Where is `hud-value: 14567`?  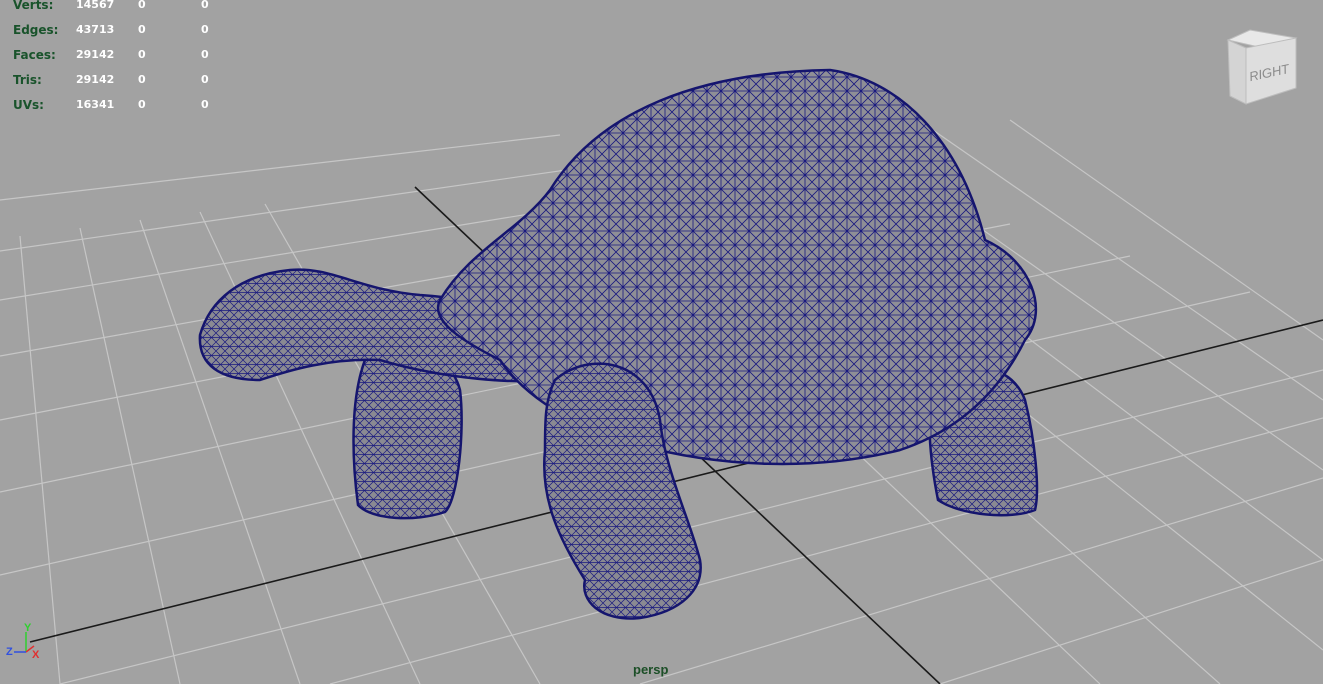 hud-value: 14567 is located at coordinates (95, 5).